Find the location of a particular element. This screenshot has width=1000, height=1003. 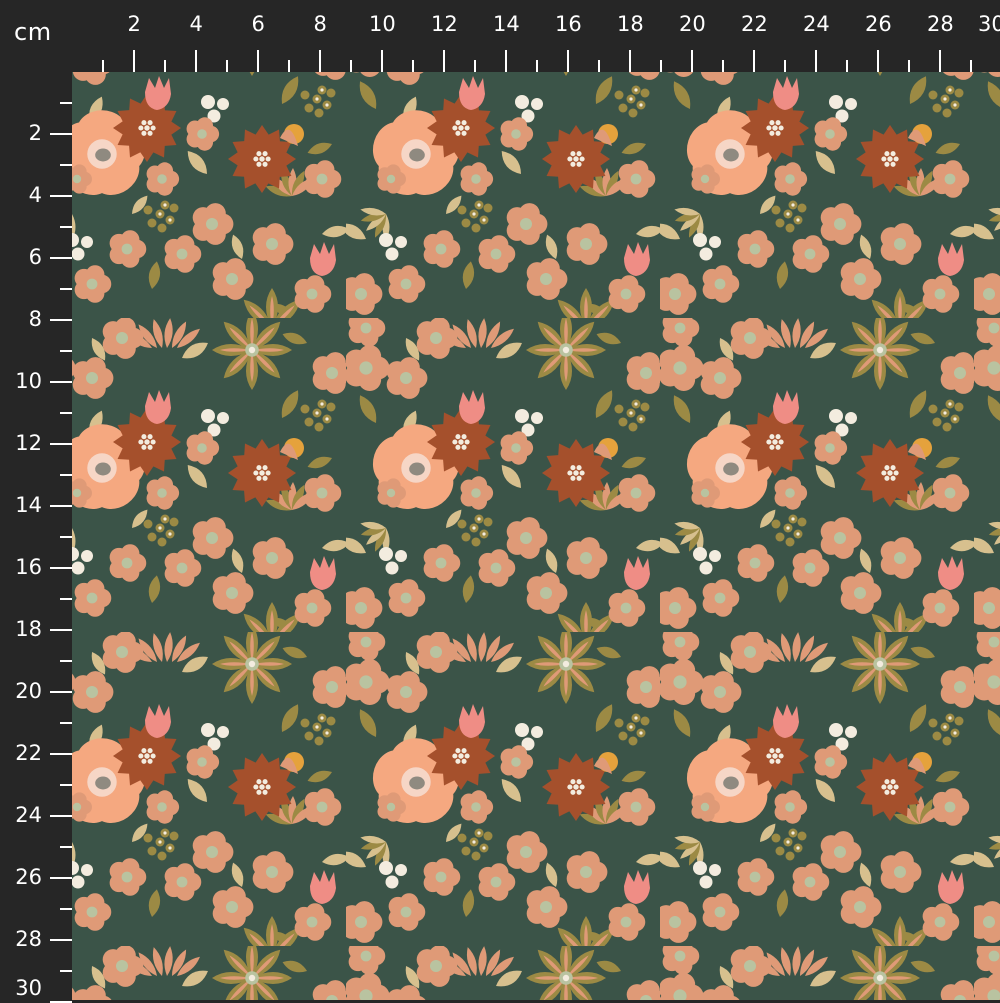

top-ruler-label: 18 is located at coordinates (630, 24).